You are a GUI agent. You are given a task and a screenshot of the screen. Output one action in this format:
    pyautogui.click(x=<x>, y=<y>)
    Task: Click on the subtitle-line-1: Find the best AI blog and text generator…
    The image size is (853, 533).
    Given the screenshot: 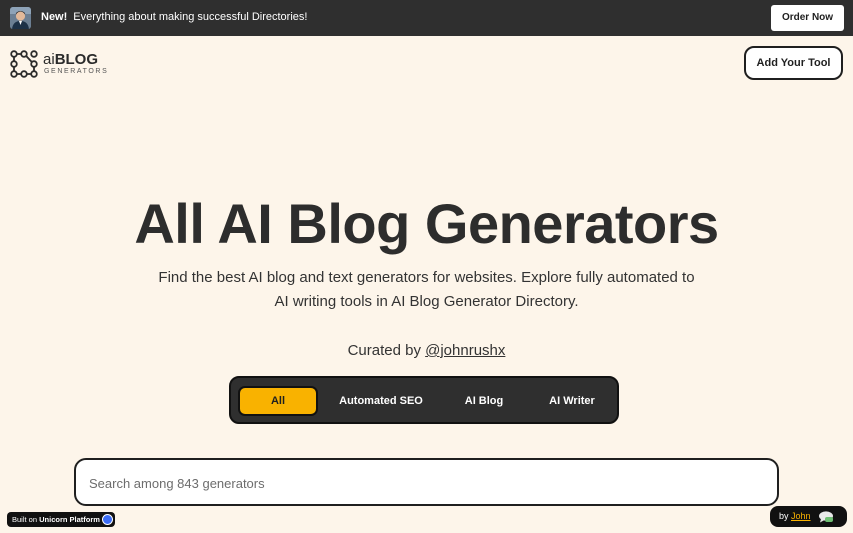 What is the action you would take?
    pyautogui.click(x=426, y=277)
    